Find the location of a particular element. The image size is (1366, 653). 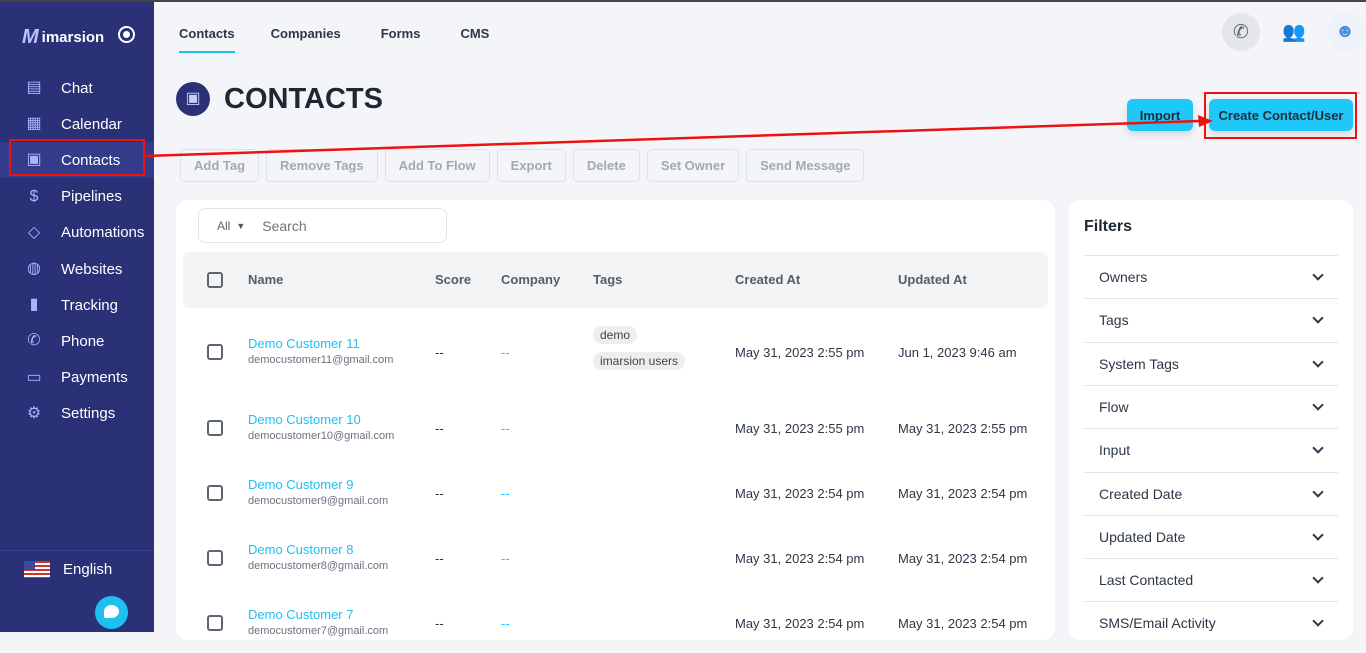

filter-system-tags: System Tags is located at coordinates (1211, 363).